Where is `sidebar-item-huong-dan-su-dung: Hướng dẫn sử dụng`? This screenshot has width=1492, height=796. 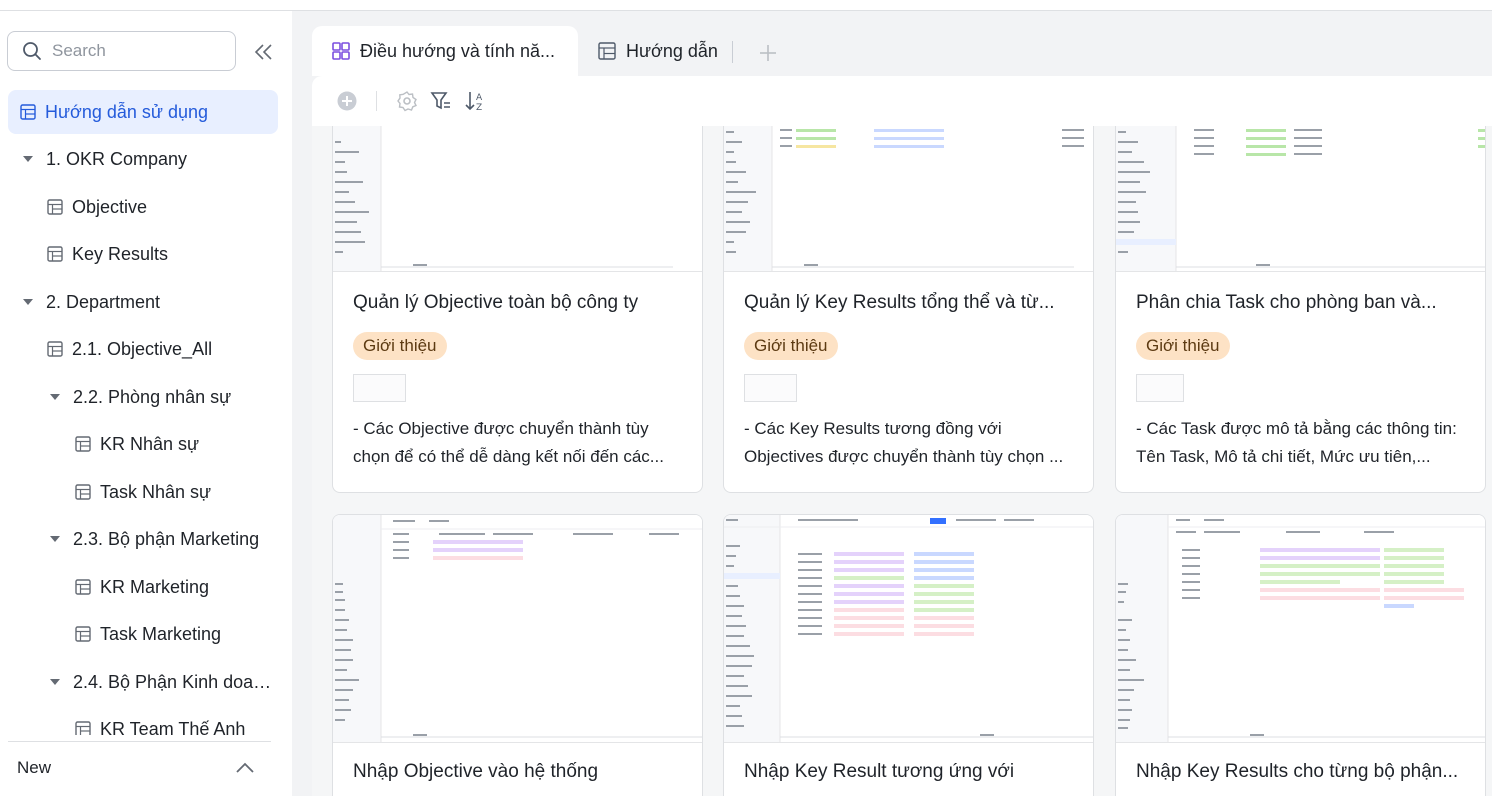
sidebar-item-huong-dan-su-dung: Hướng dẫn sử dụng is located at coordinates (143, 112).